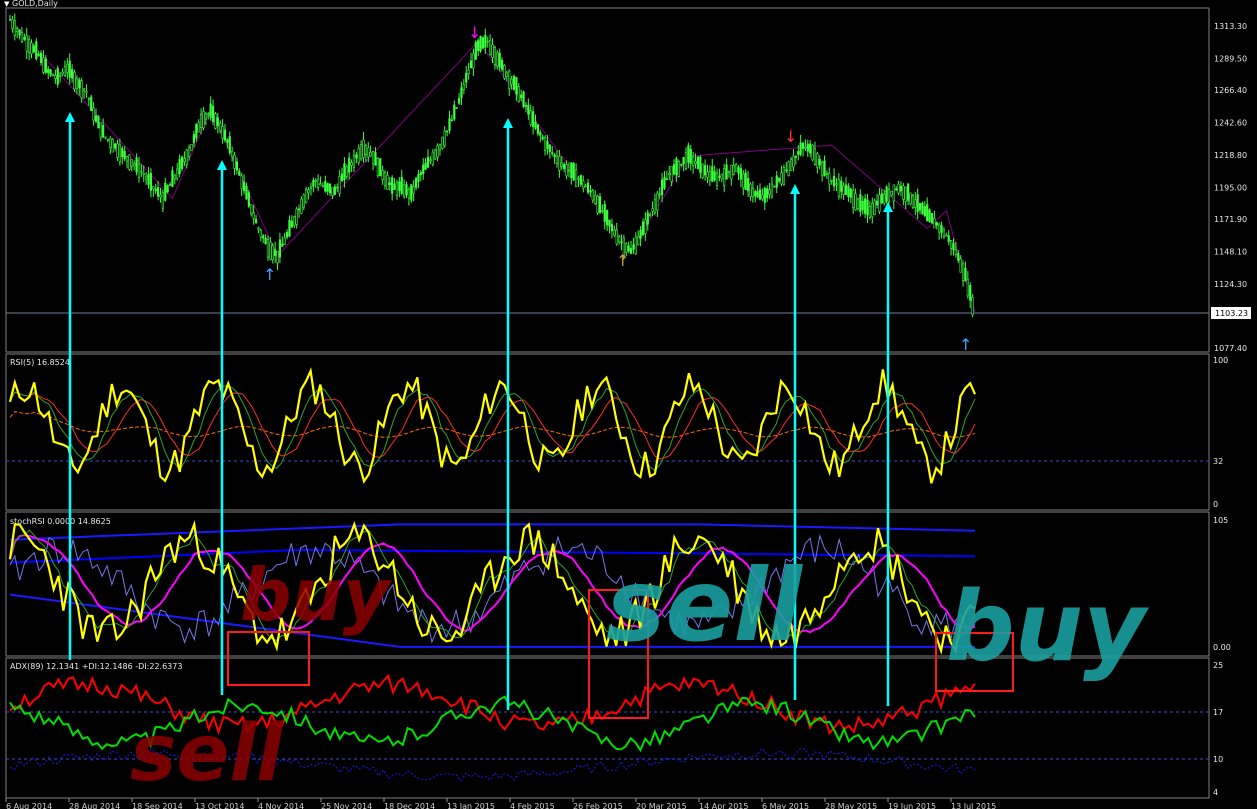 This screenshot has width=1257, height=809. What do you see at coordinates (1230, 284) in the screenshot?
I see `price-tick: 1124.30` at bounding box center [1230, 284].